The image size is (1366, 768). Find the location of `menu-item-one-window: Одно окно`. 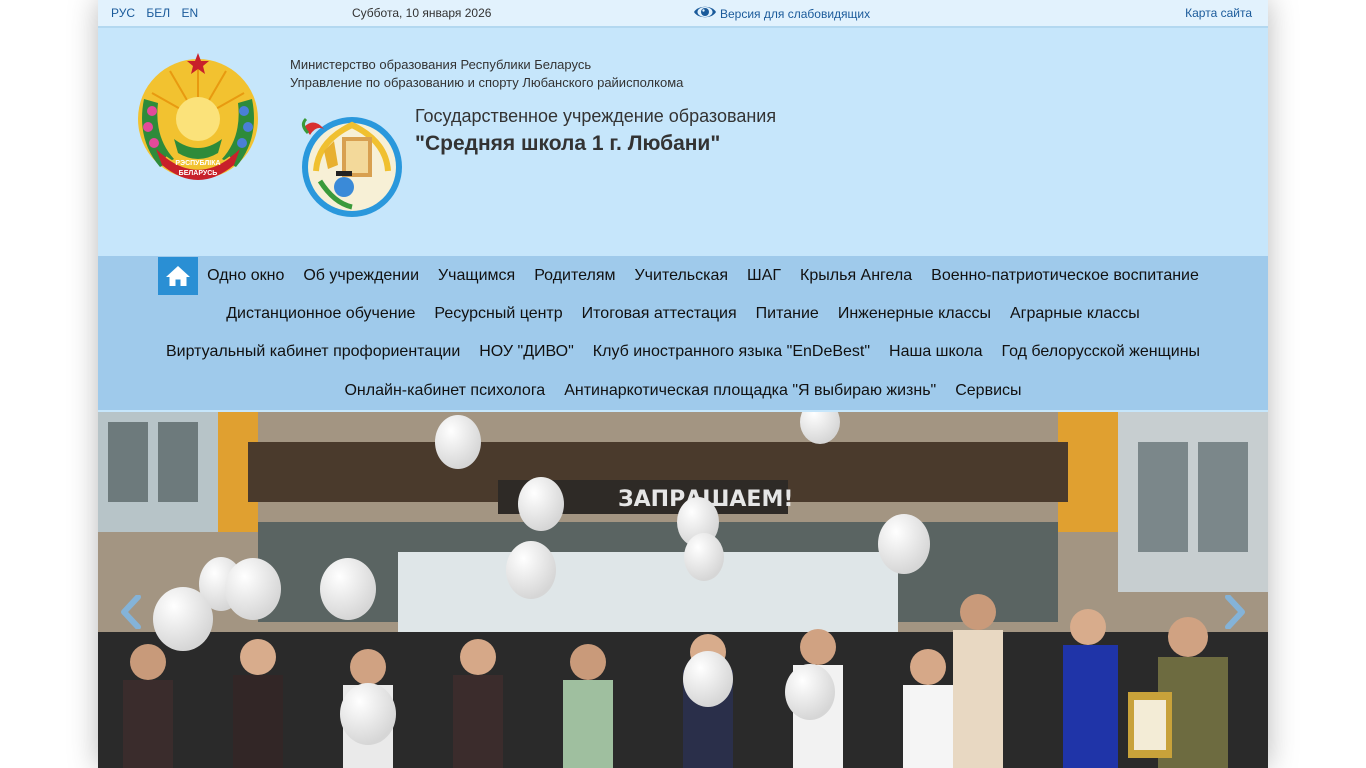

menu-item-one-window: Одно окно is located at coordinates (246, 276).